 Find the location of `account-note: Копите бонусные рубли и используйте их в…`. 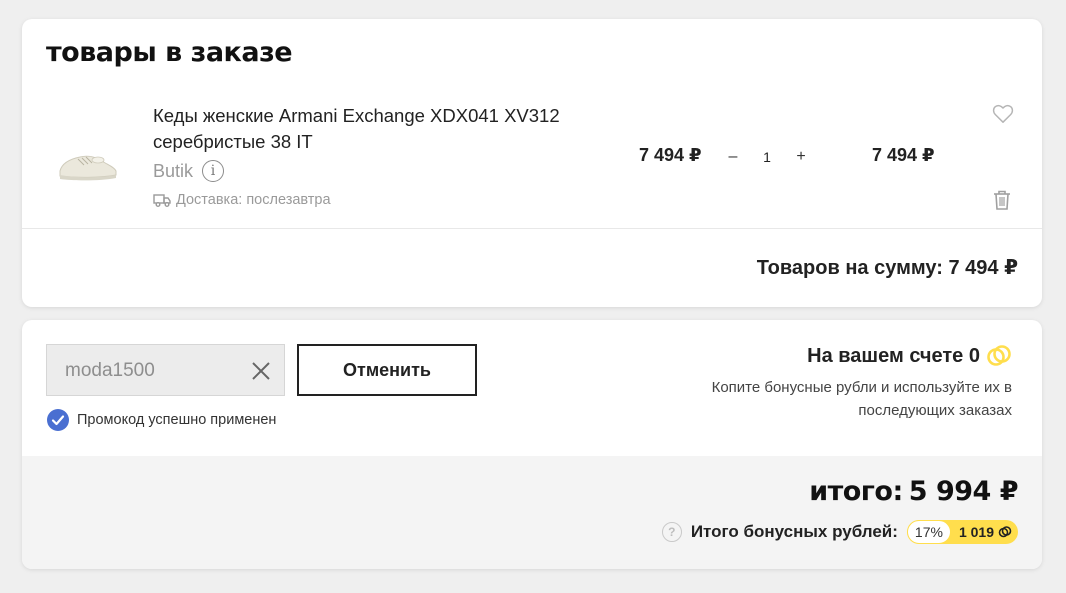

account-note: Копите бонусные рубли и используйте их в… is located at coordinates (861, 399).